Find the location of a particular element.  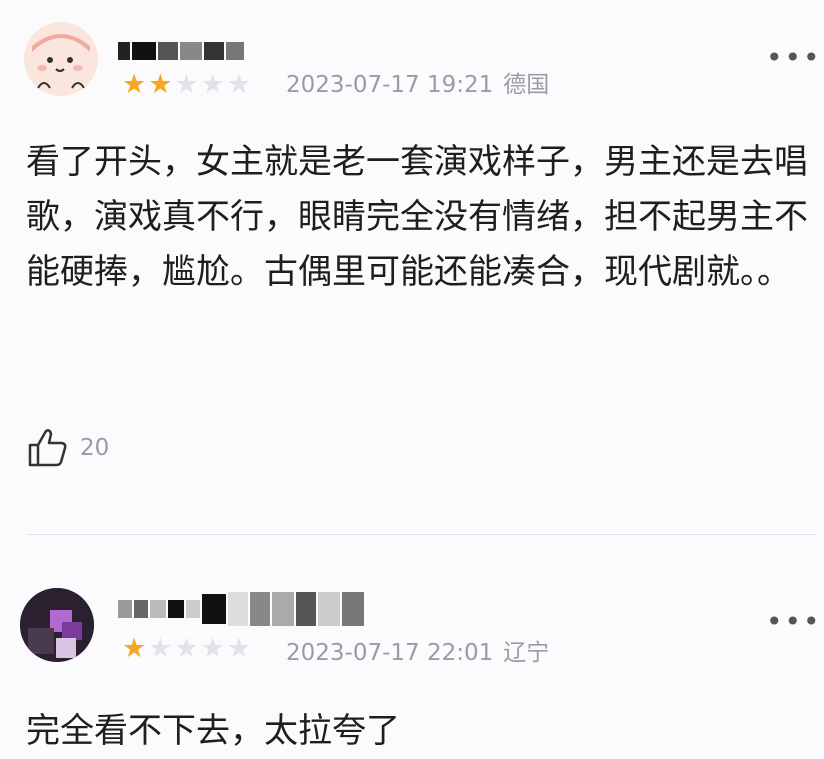

comment-meta: 2023-07-17 22:01 辽宁 is located at coordinates (417, 653).